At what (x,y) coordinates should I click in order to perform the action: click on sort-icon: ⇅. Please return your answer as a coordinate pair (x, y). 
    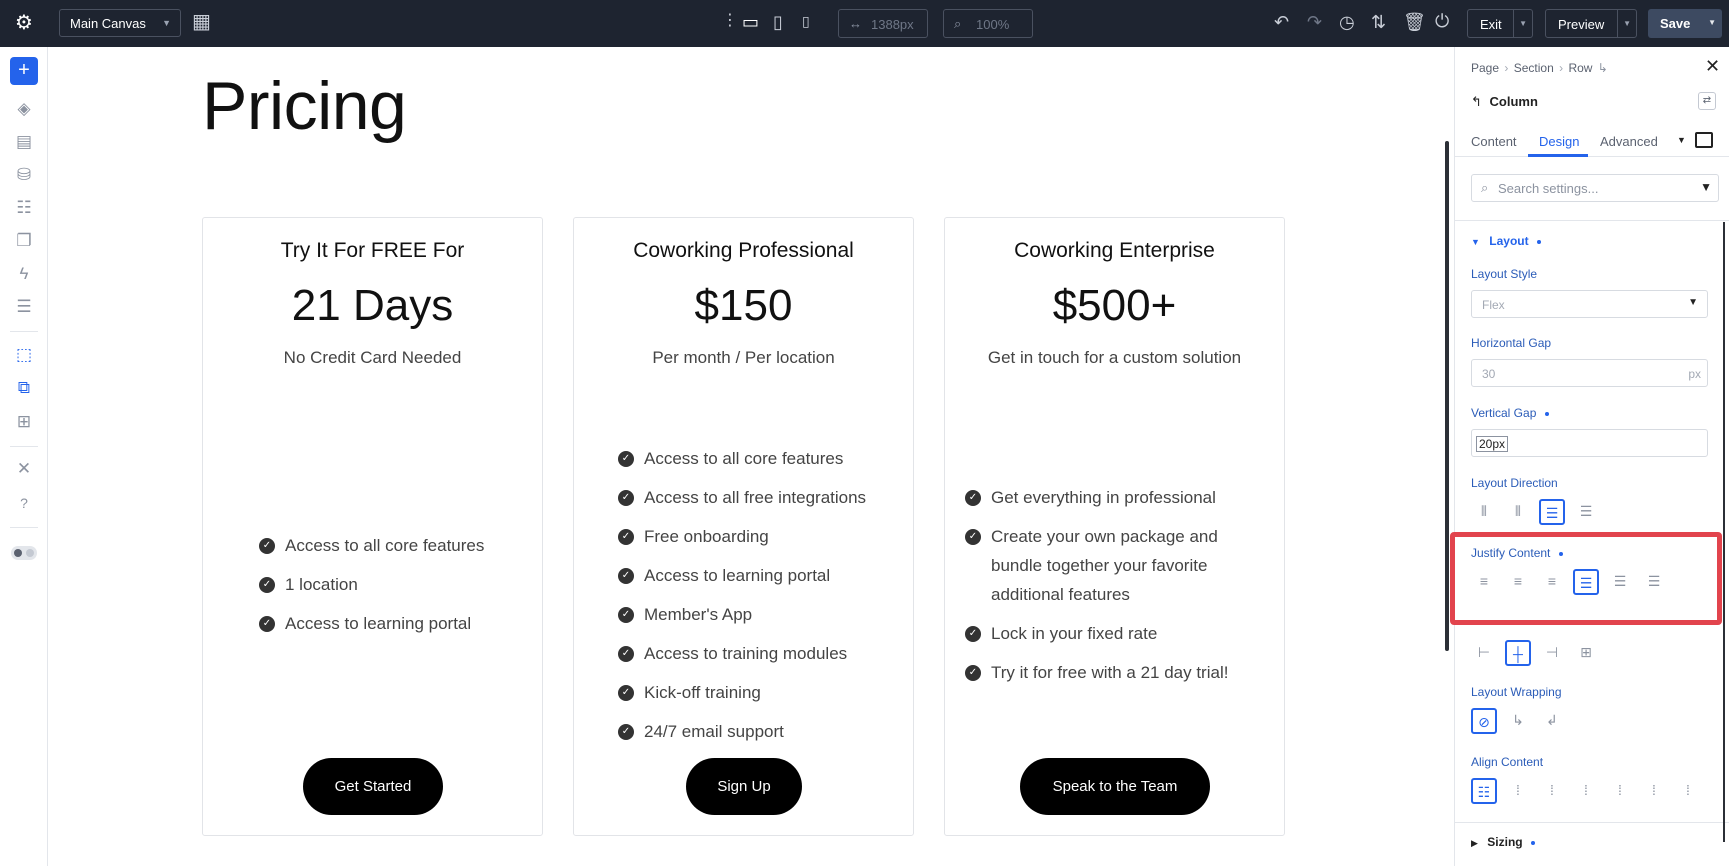
    Looking at the image, I should click on (1378, 22).